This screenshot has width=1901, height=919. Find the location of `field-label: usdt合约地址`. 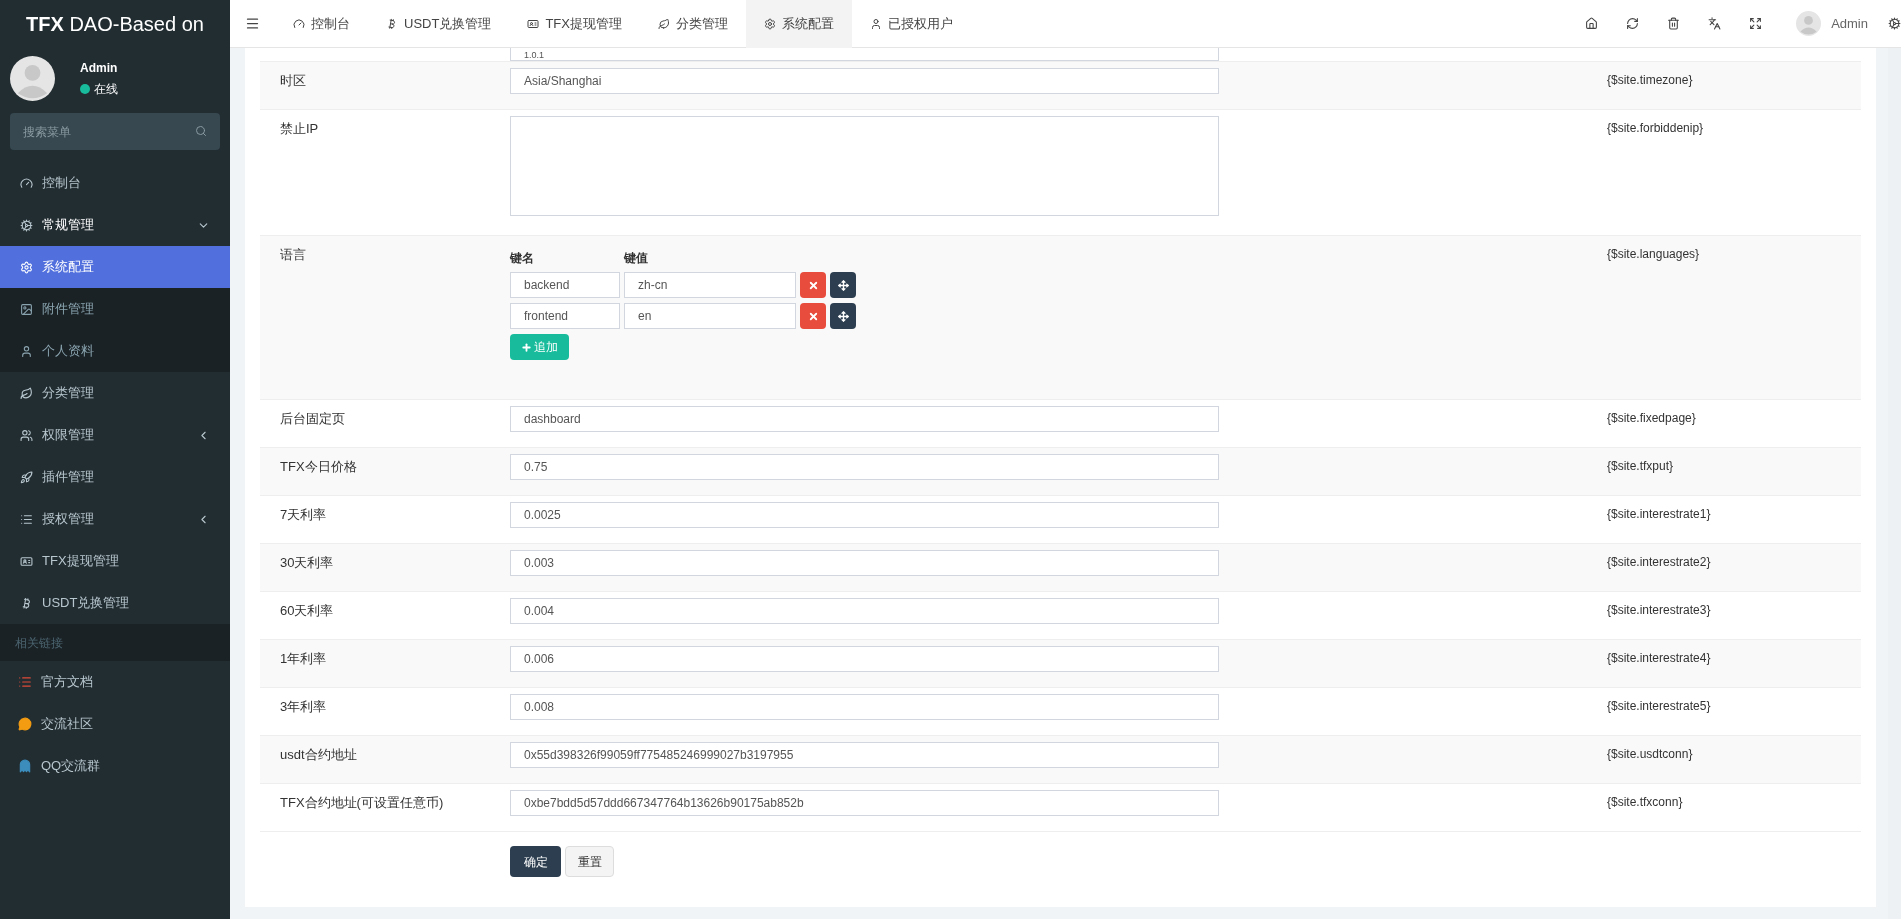

field-label: usdt合约地址 is located at coordinates (318, 755).